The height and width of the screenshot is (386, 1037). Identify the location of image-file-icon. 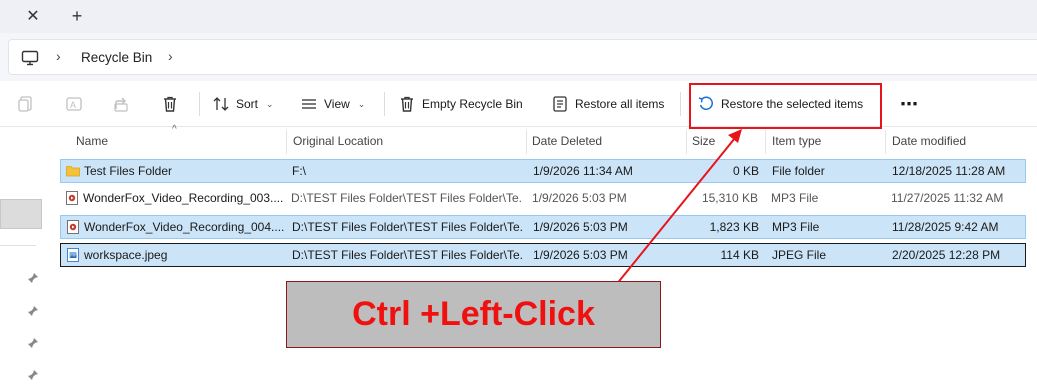
(73, 255).